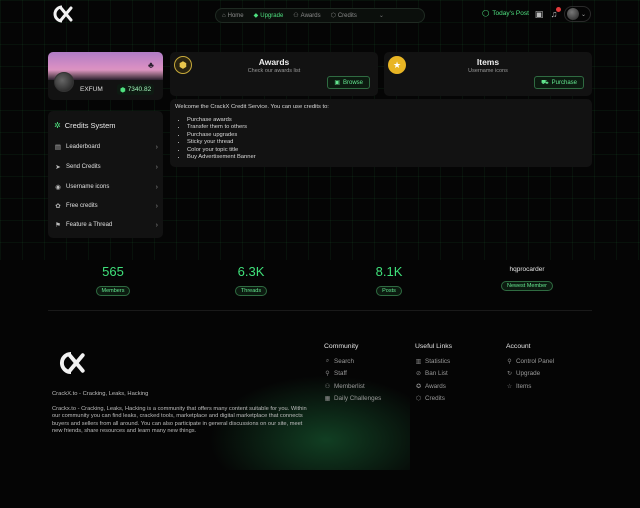 Image resolution: width=640 pixels, height=508 pixels. What do you see at coordinates (559, 82) in the screenshot?
I see `purchase-button: ⛟ Purchase` at bounding box center [559, 82].